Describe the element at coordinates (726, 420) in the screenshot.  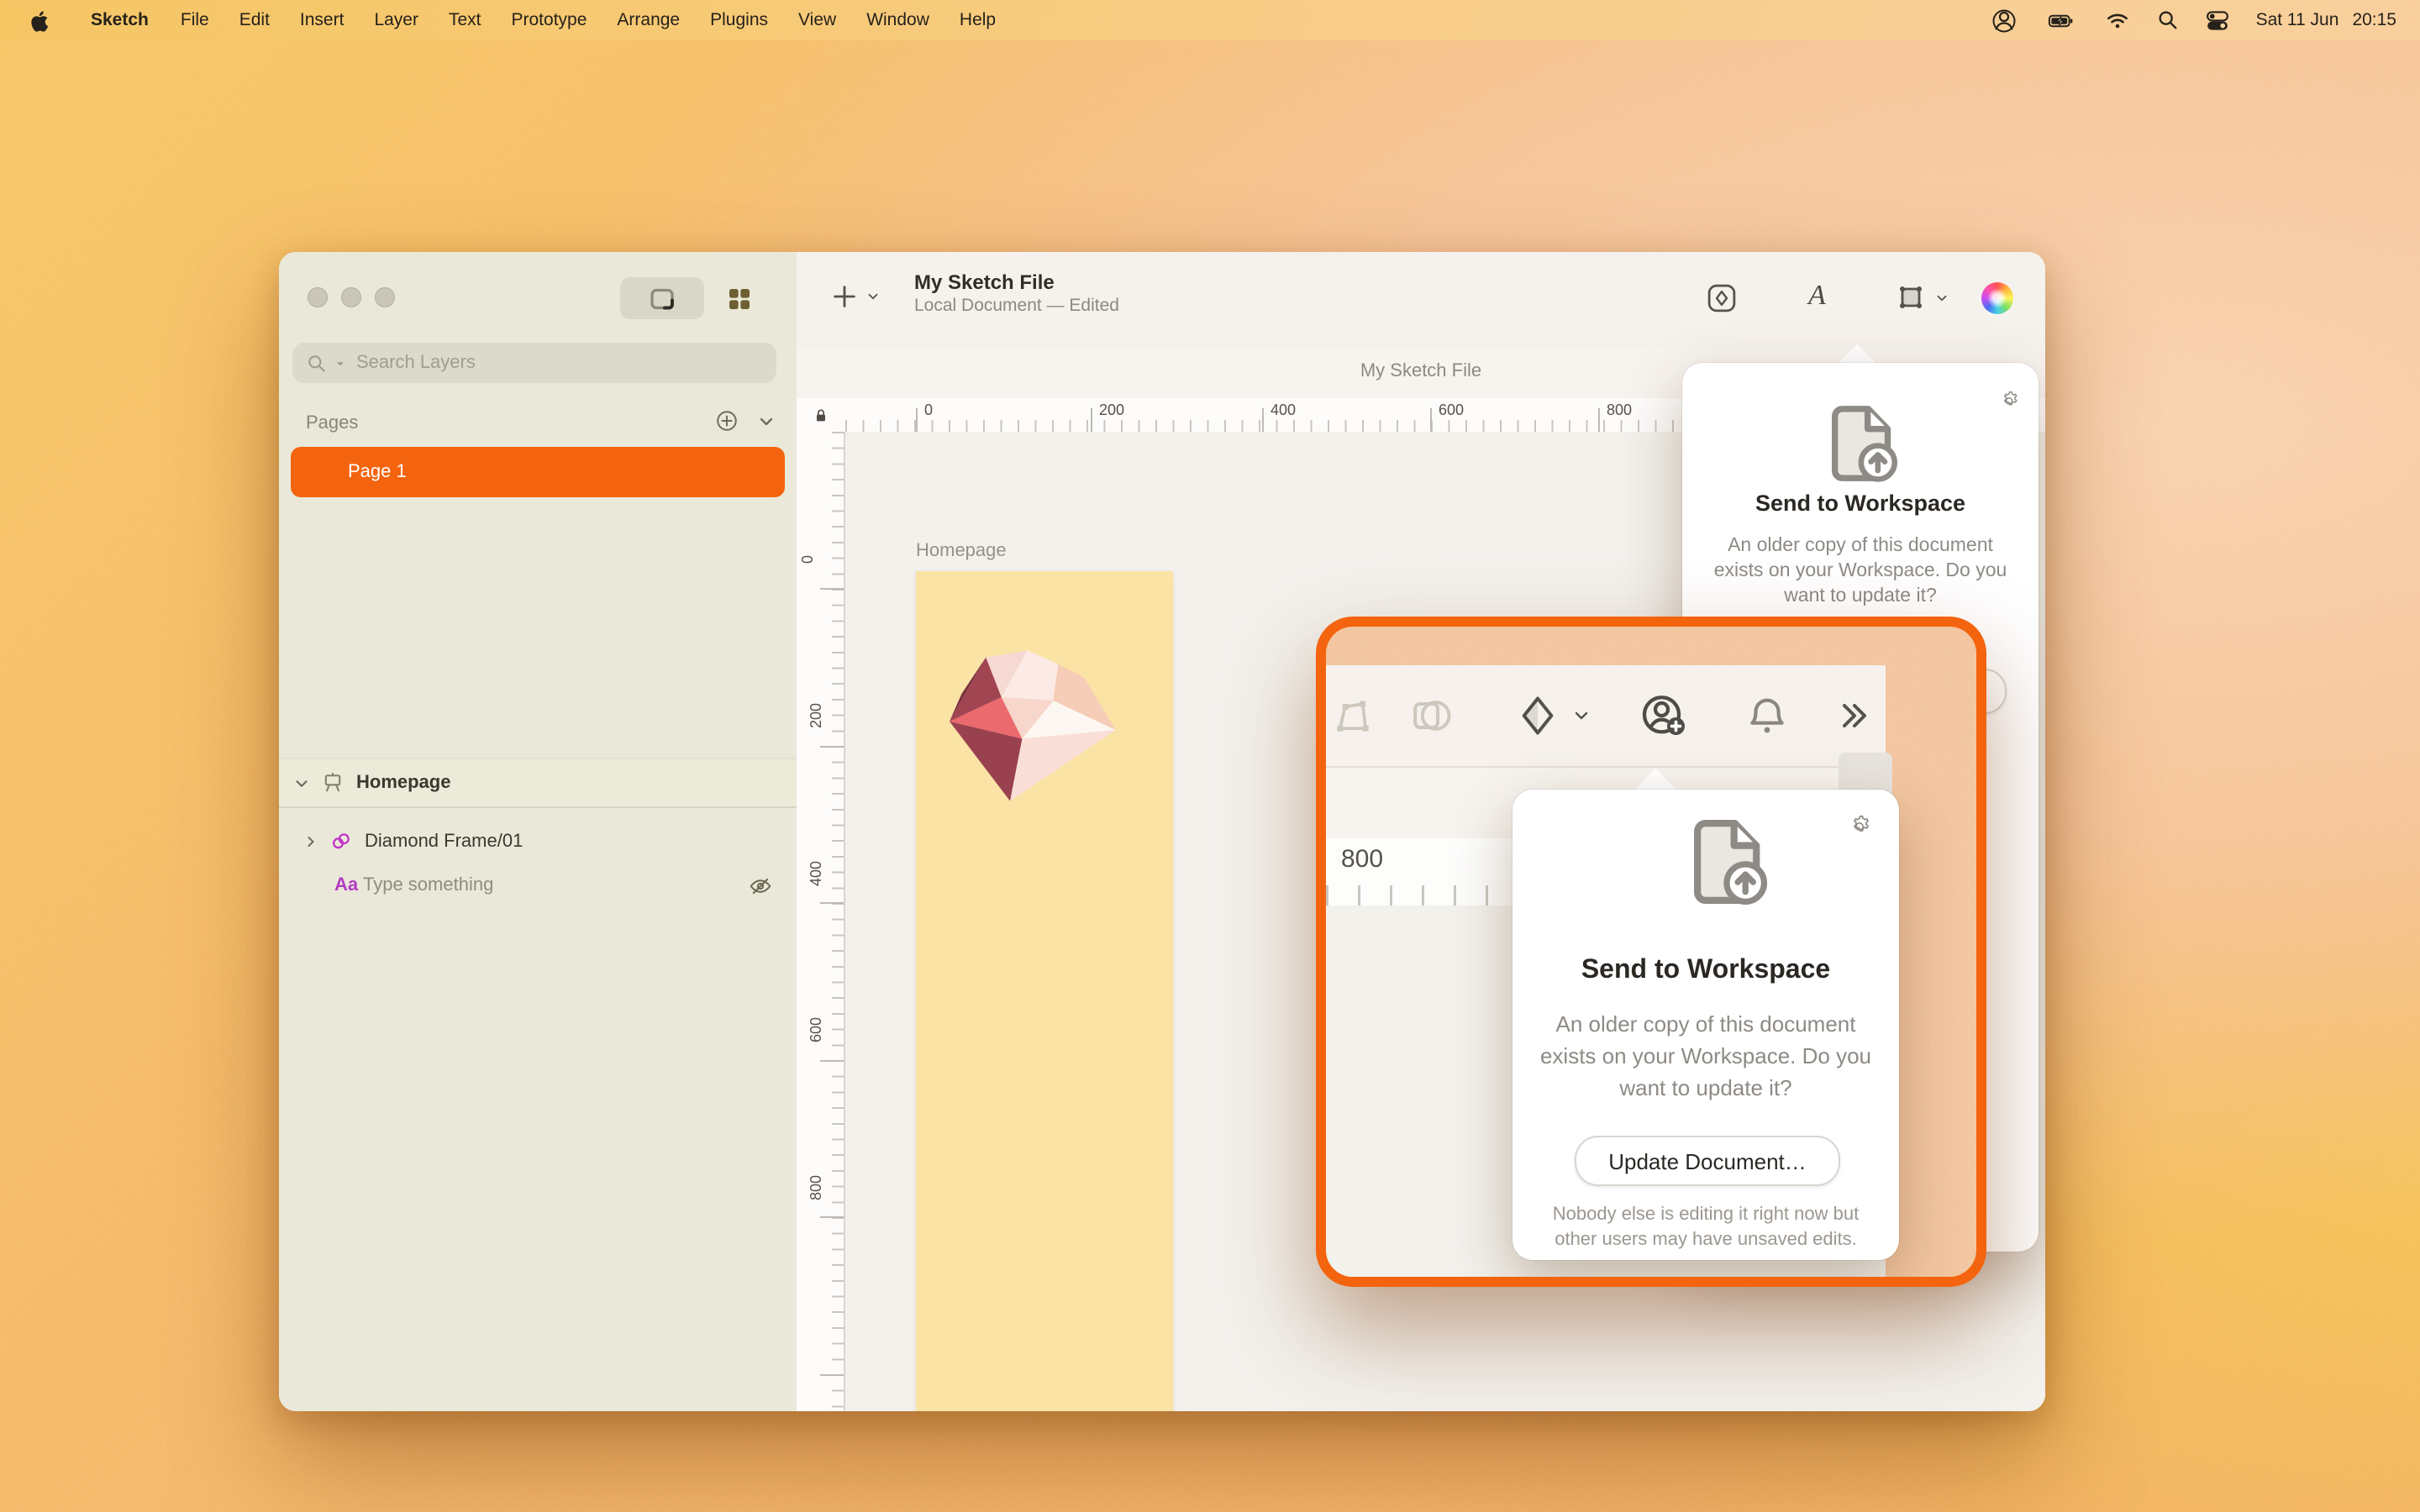
I see `add-page-button` at that location.